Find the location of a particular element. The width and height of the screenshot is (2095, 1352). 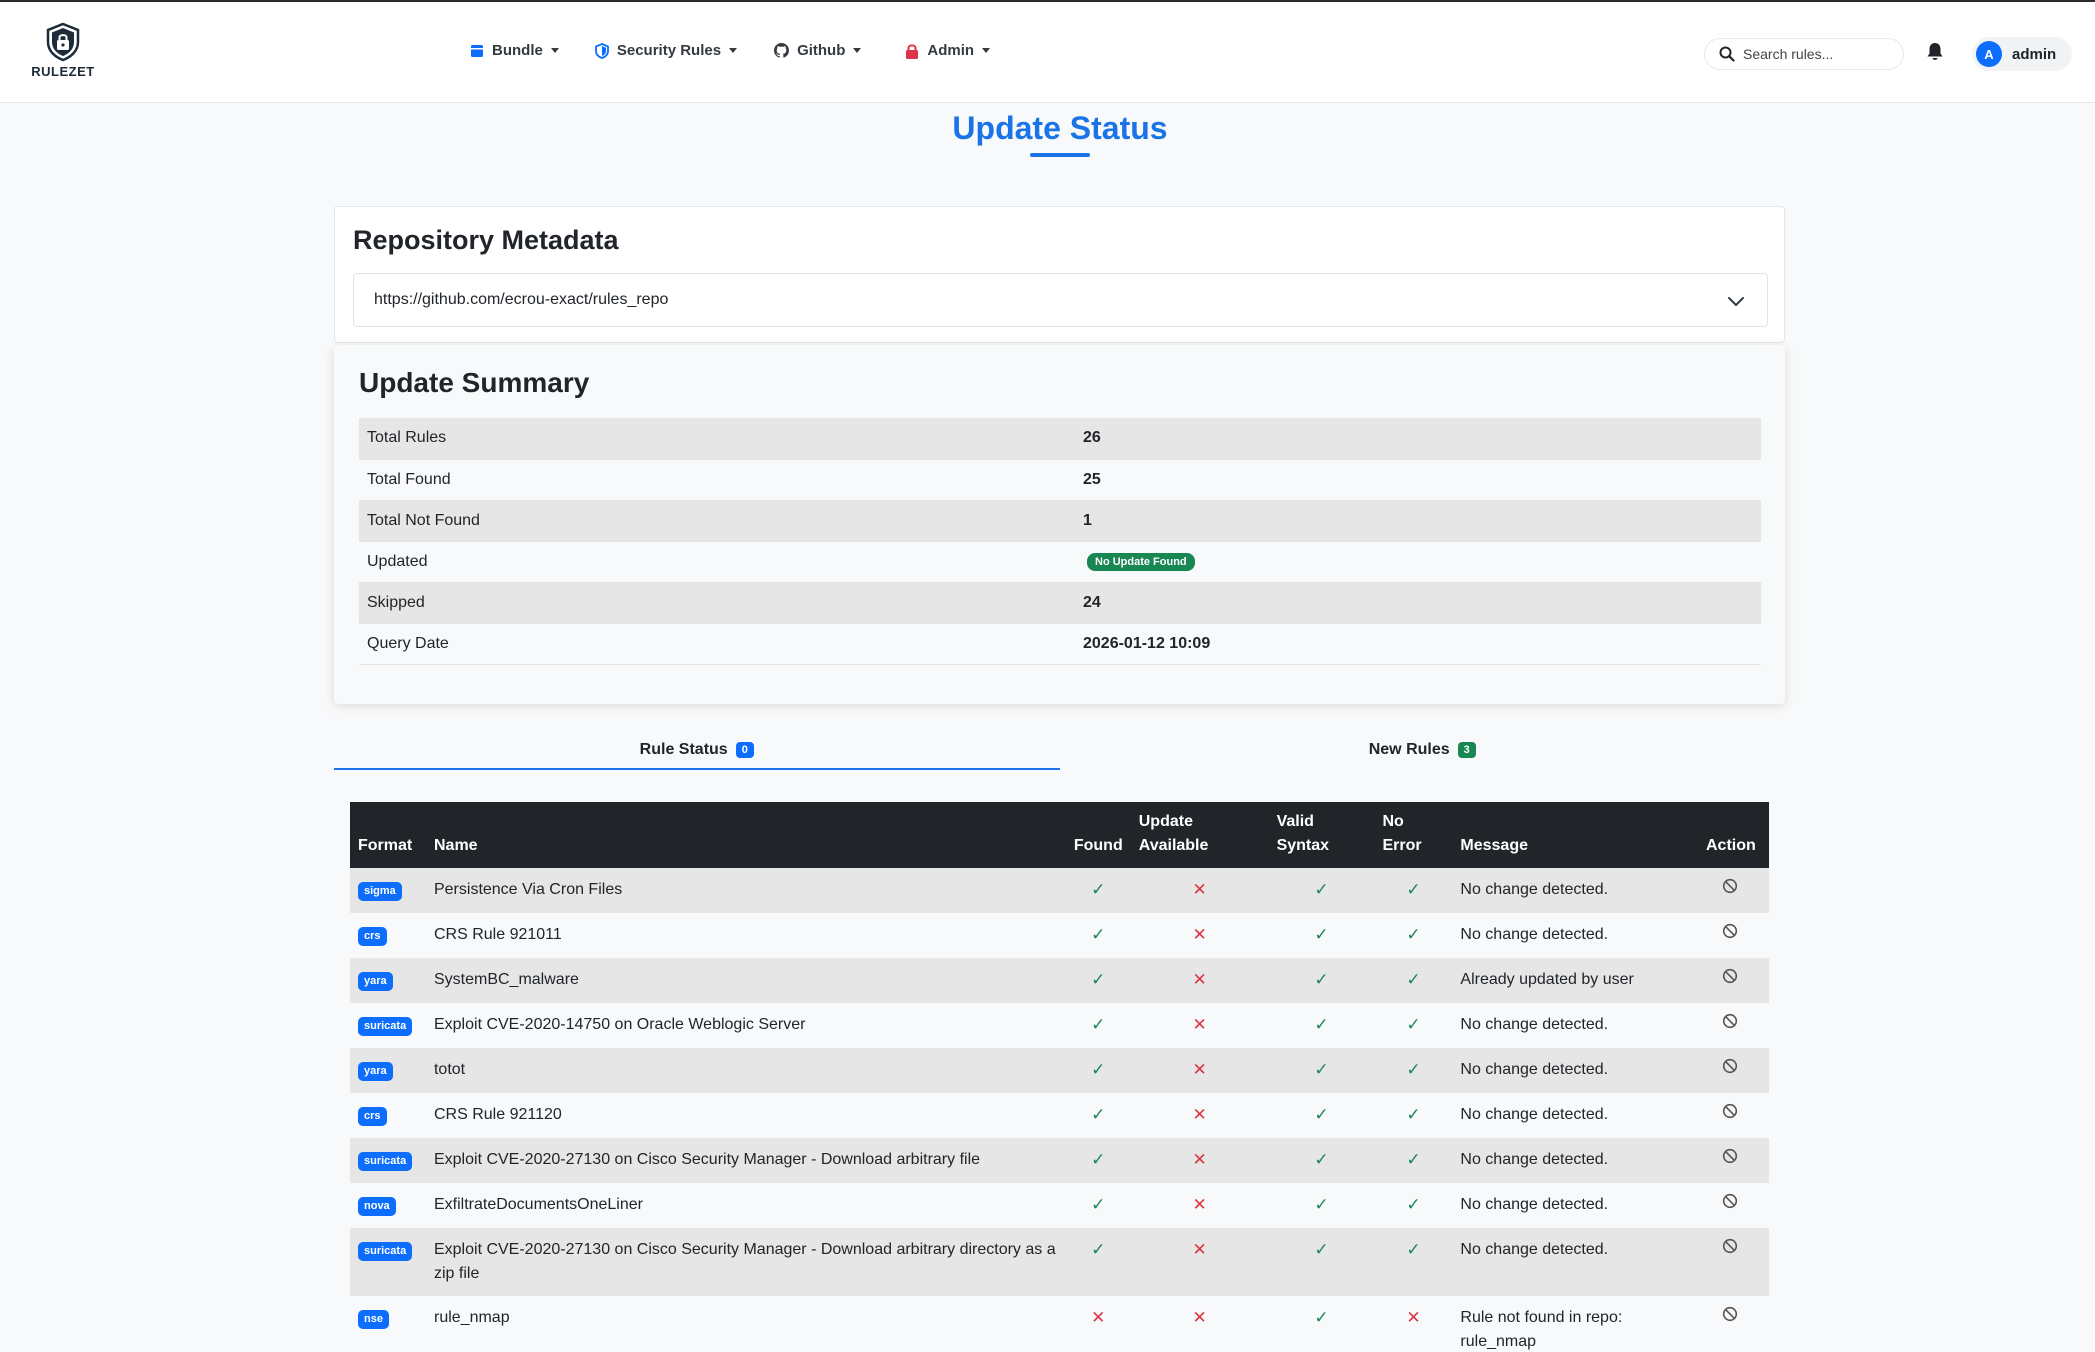

table-row: yara totot ✓ ✕ ✓ ✓ No change detected. is located at coordinates (1059, 1070).